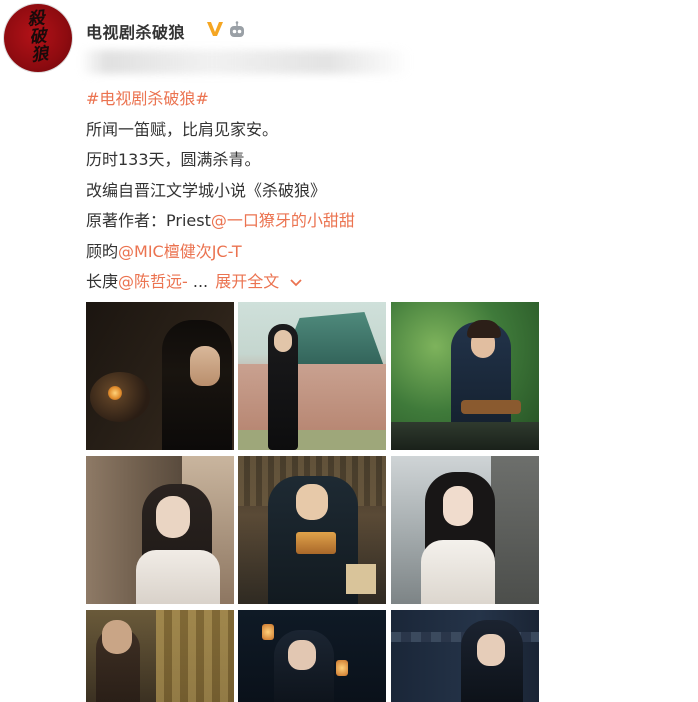 The width and height of the screenshot is (698, 702). I want to click on hashtag-link: #电视剧杀破狼#, so click(147, 98).